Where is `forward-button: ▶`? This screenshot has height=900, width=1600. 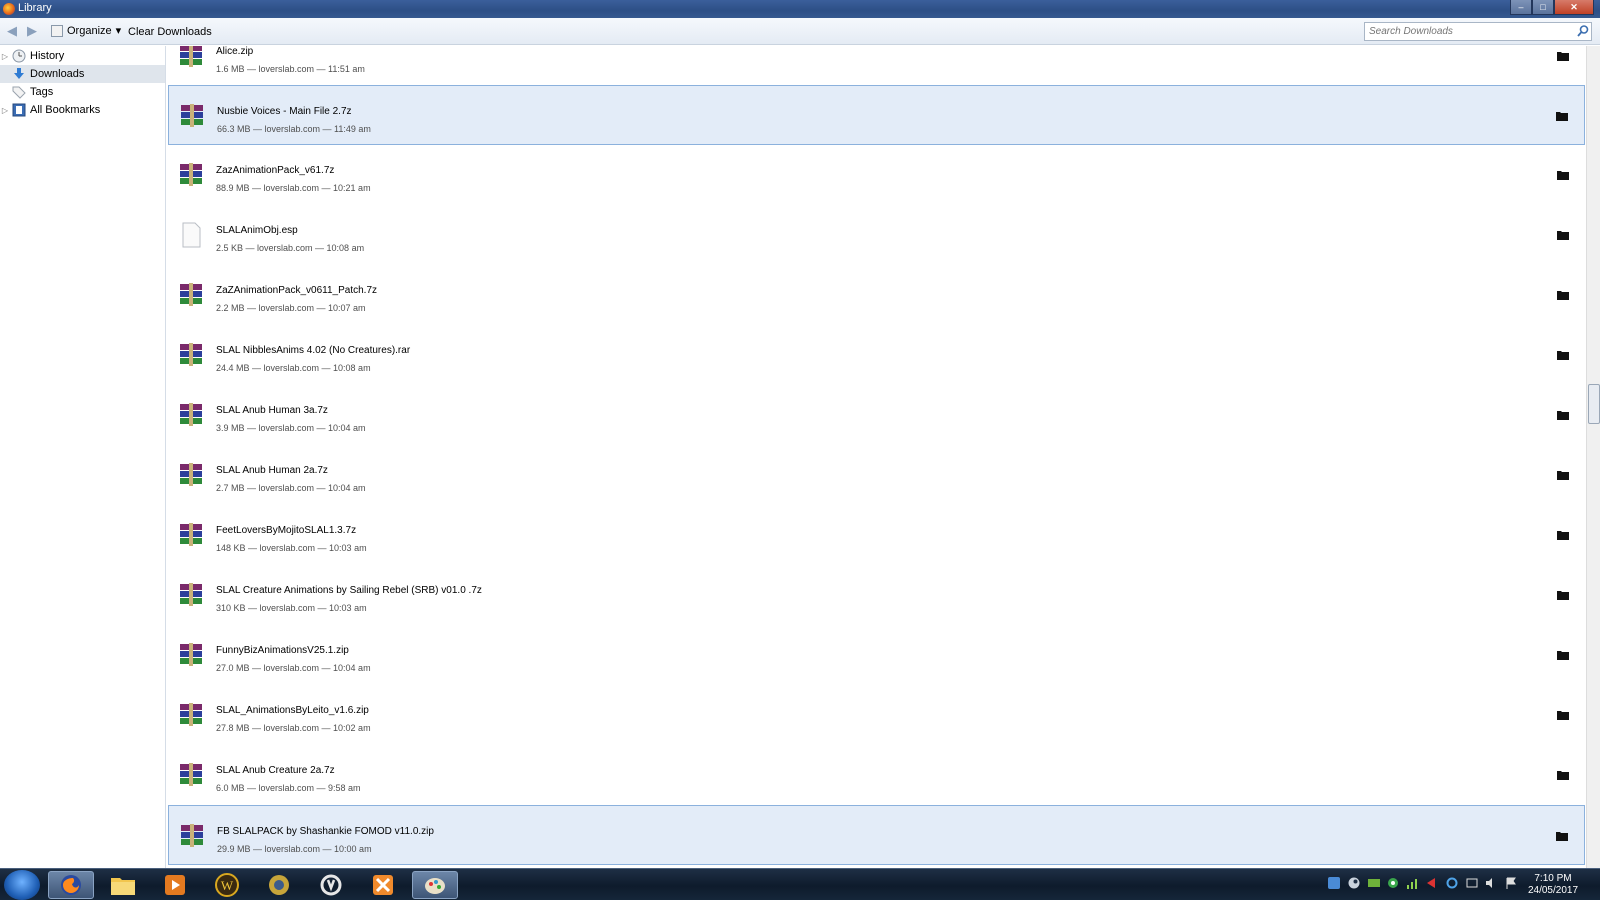 forward-button: ▶ is located at coordinates (34, 31).